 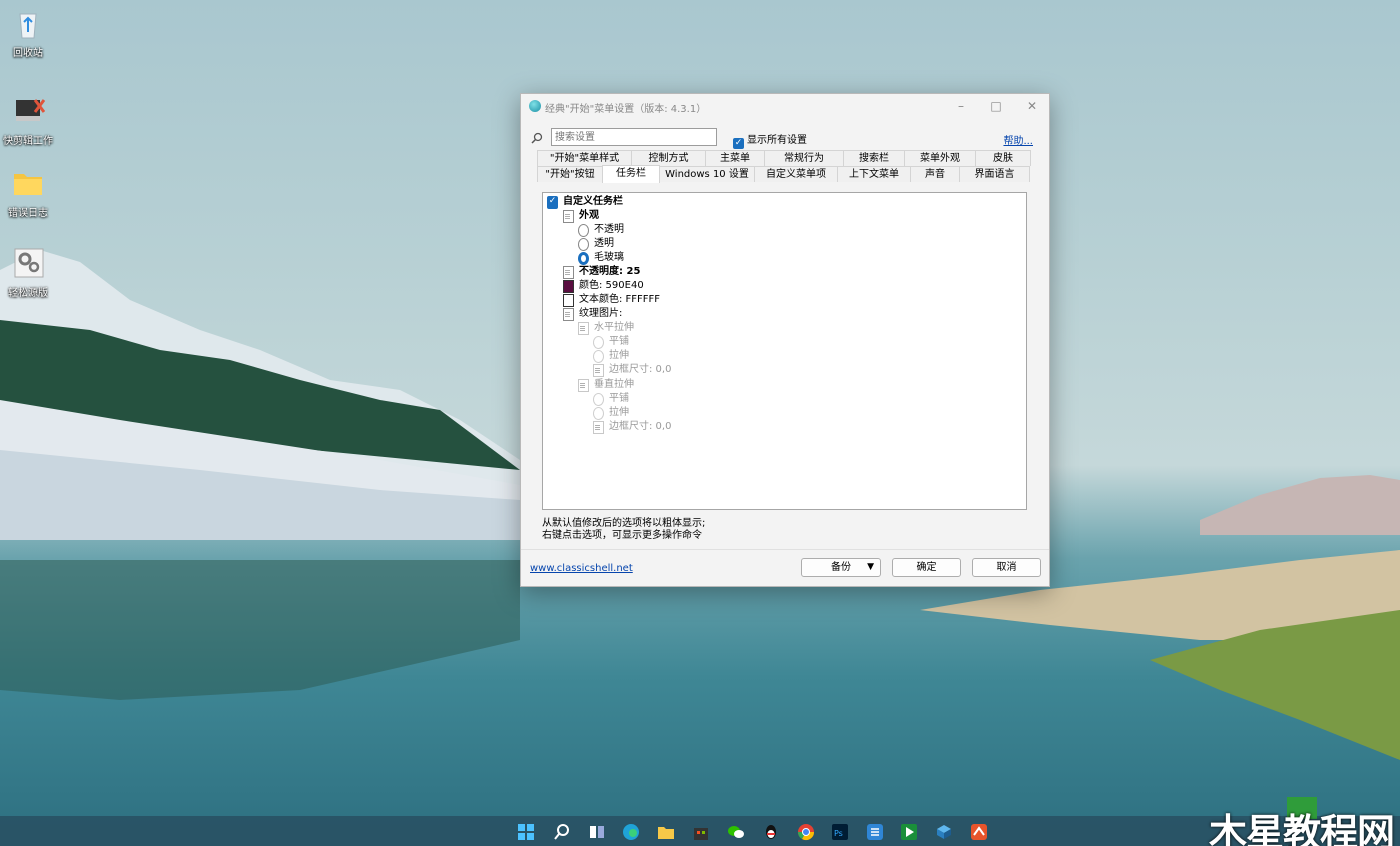 What do you see at coordinates (570, 174) in the screenshot?
I see `tab-start-button: "开始"按钮` at bounding box center [570, 174].